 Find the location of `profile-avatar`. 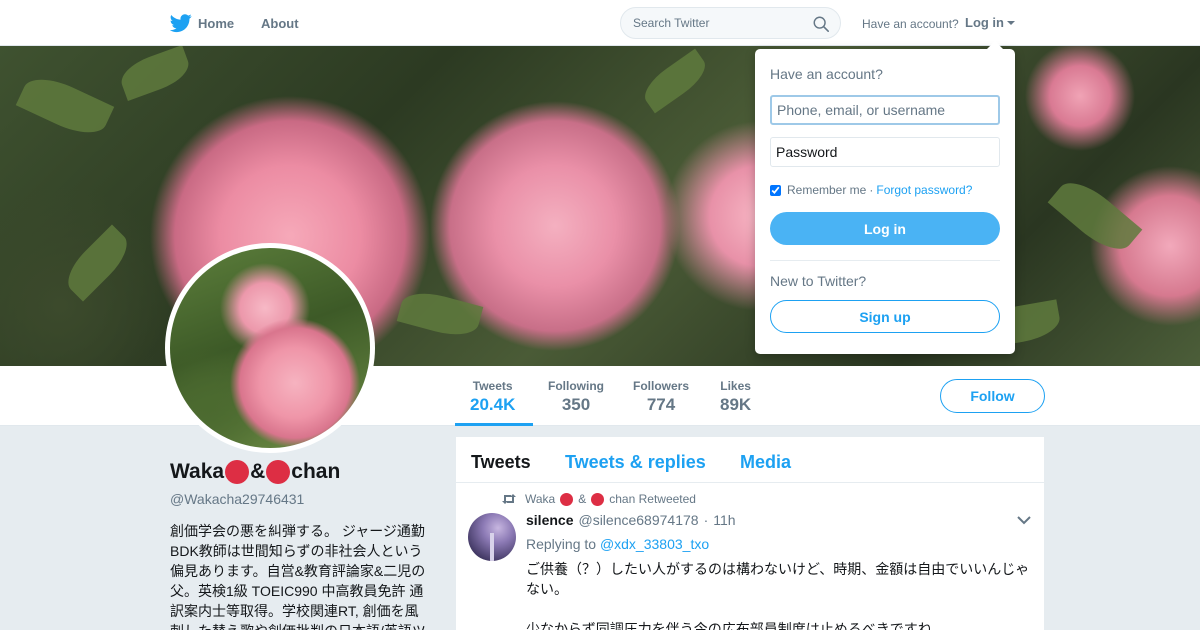

profile-avatar is located at coordinates (270, 348).